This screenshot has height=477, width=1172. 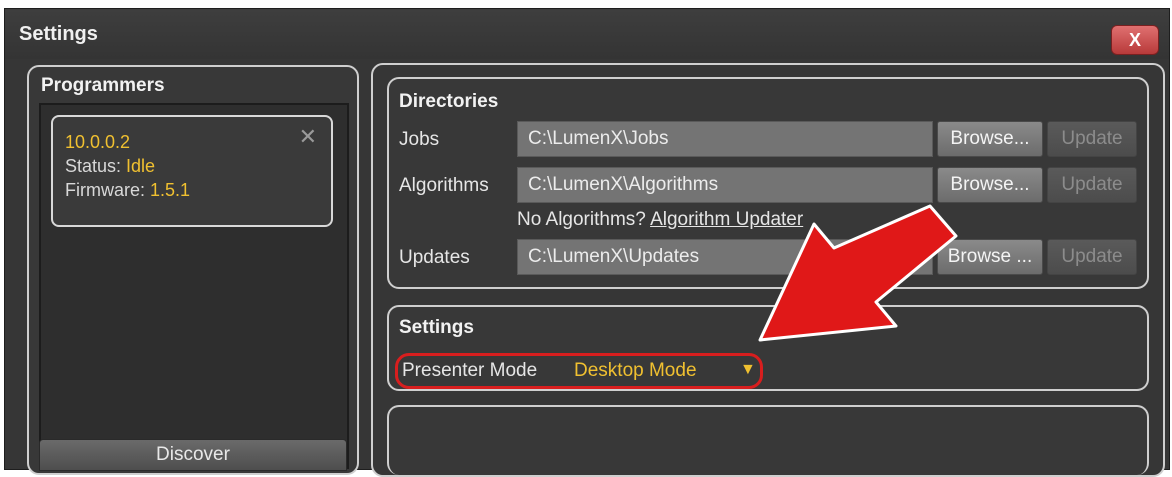 What do you see at coordinates (419, 139) in the screenshot?
I see `jobs-label: Jobs` at bounding box center [419, 139].